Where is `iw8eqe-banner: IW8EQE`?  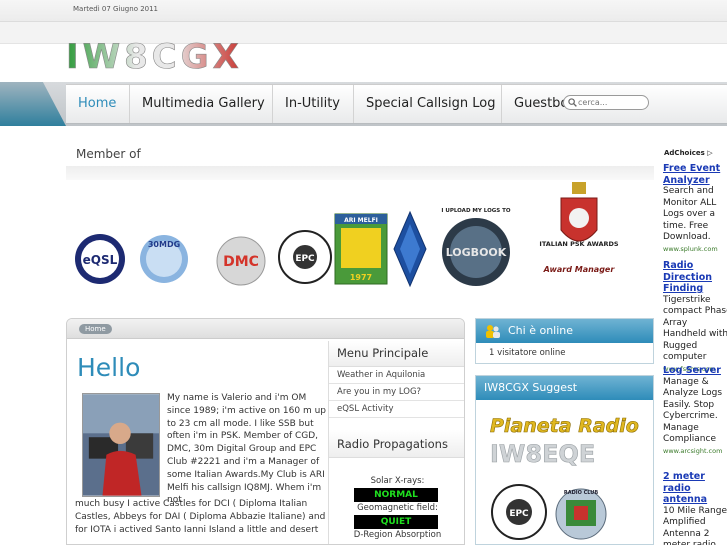
iw8eqe-banner: IW8EQE is located at coordinates (543, 454).